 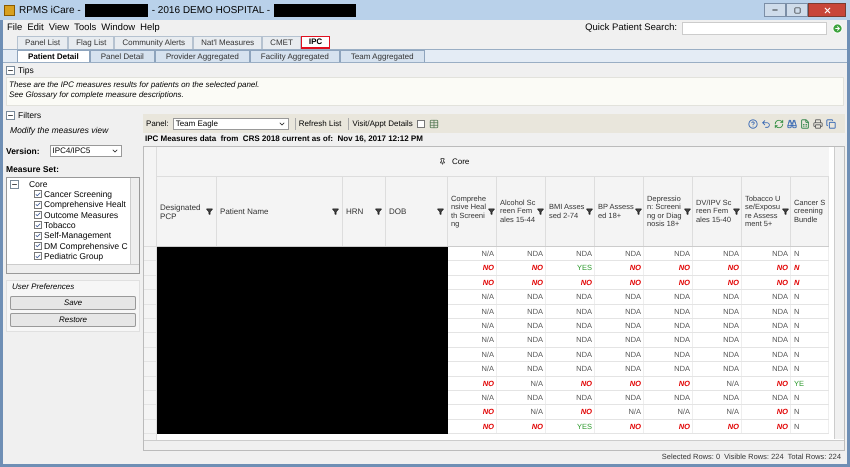 What do you see at coordinates (73, 320) in the screenshot?
I see `preference-button: Restore` at bounding box center [73, 320].